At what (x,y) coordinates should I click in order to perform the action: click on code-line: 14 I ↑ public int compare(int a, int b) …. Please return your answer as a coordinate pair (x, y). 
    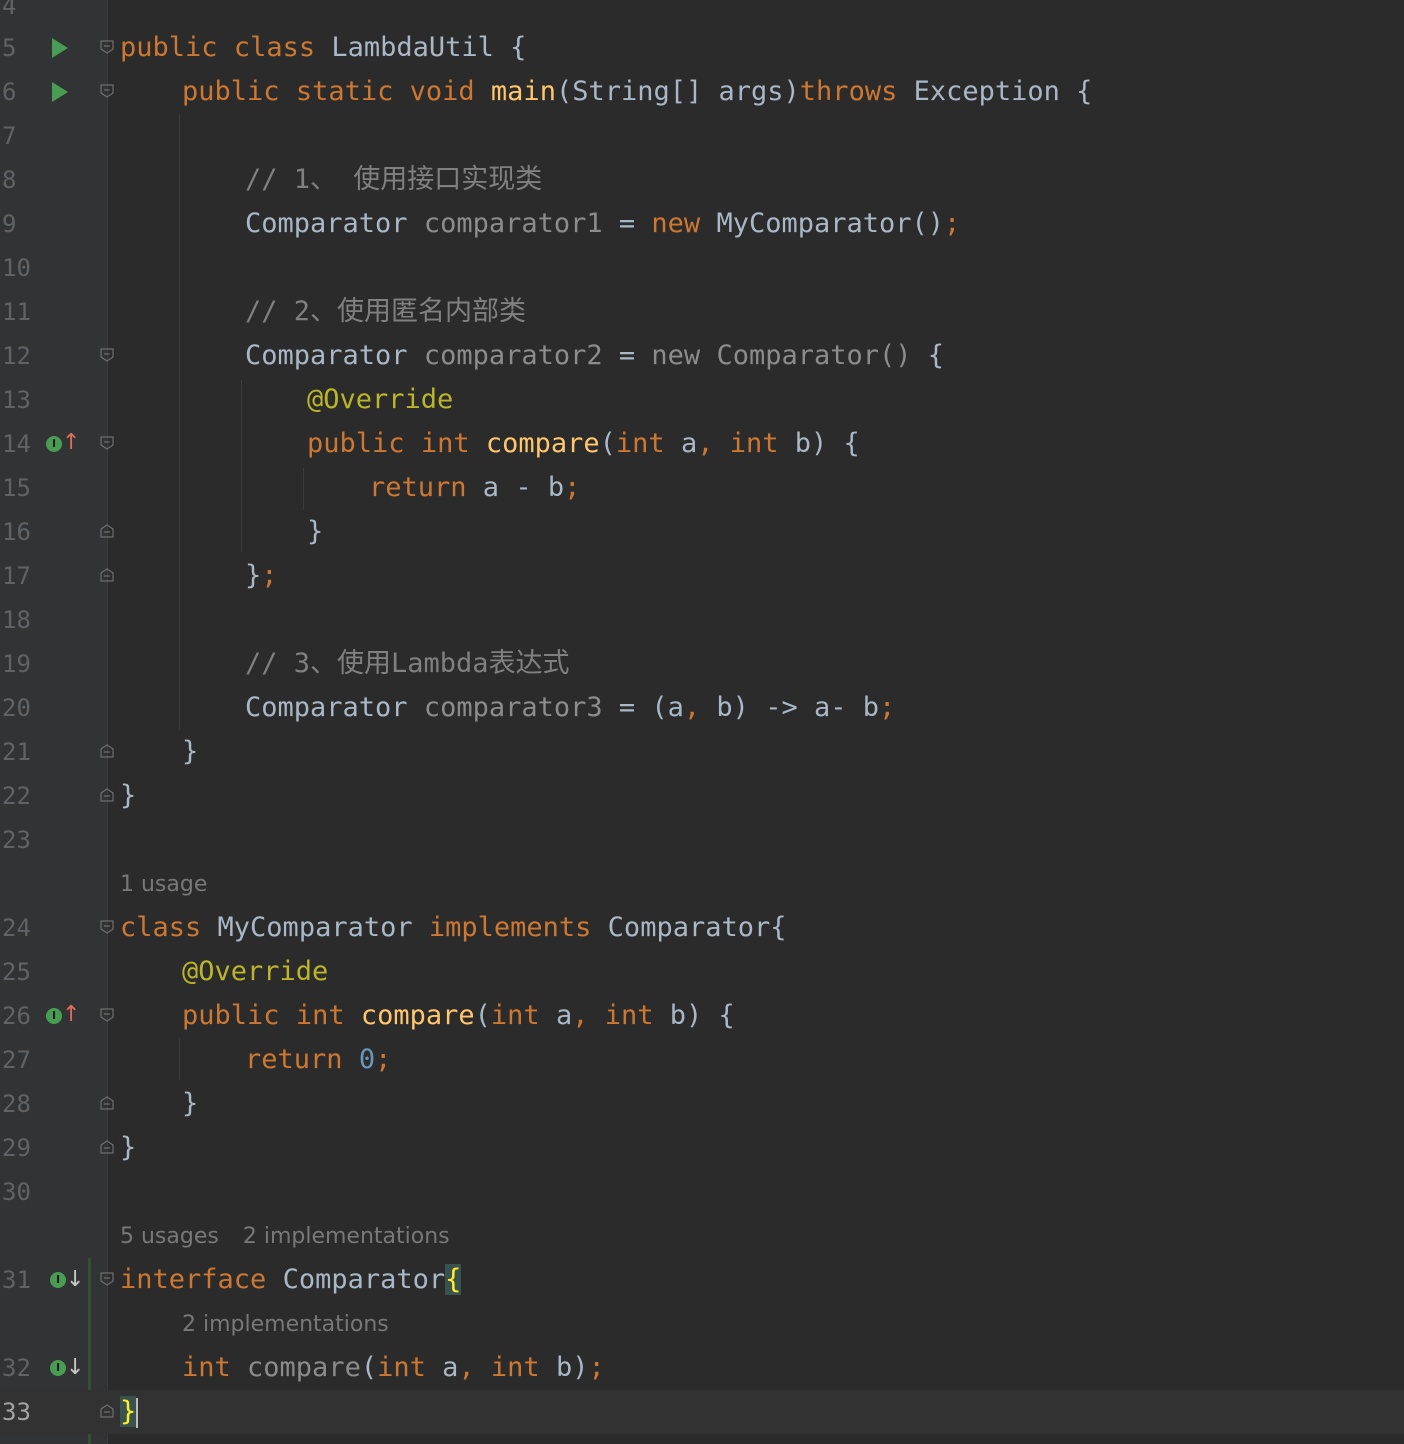
    Looking at the image, I should click on (702, 444).